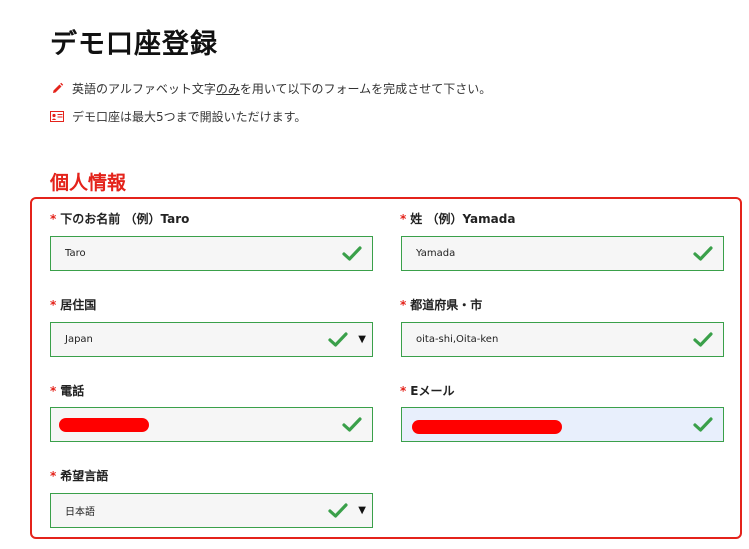 This screenshot has width=749, height=549. Describe the element at coordinates (562, 339) in the screenshot. I see `city-input: oita-shi,Oita-ken` at that location.